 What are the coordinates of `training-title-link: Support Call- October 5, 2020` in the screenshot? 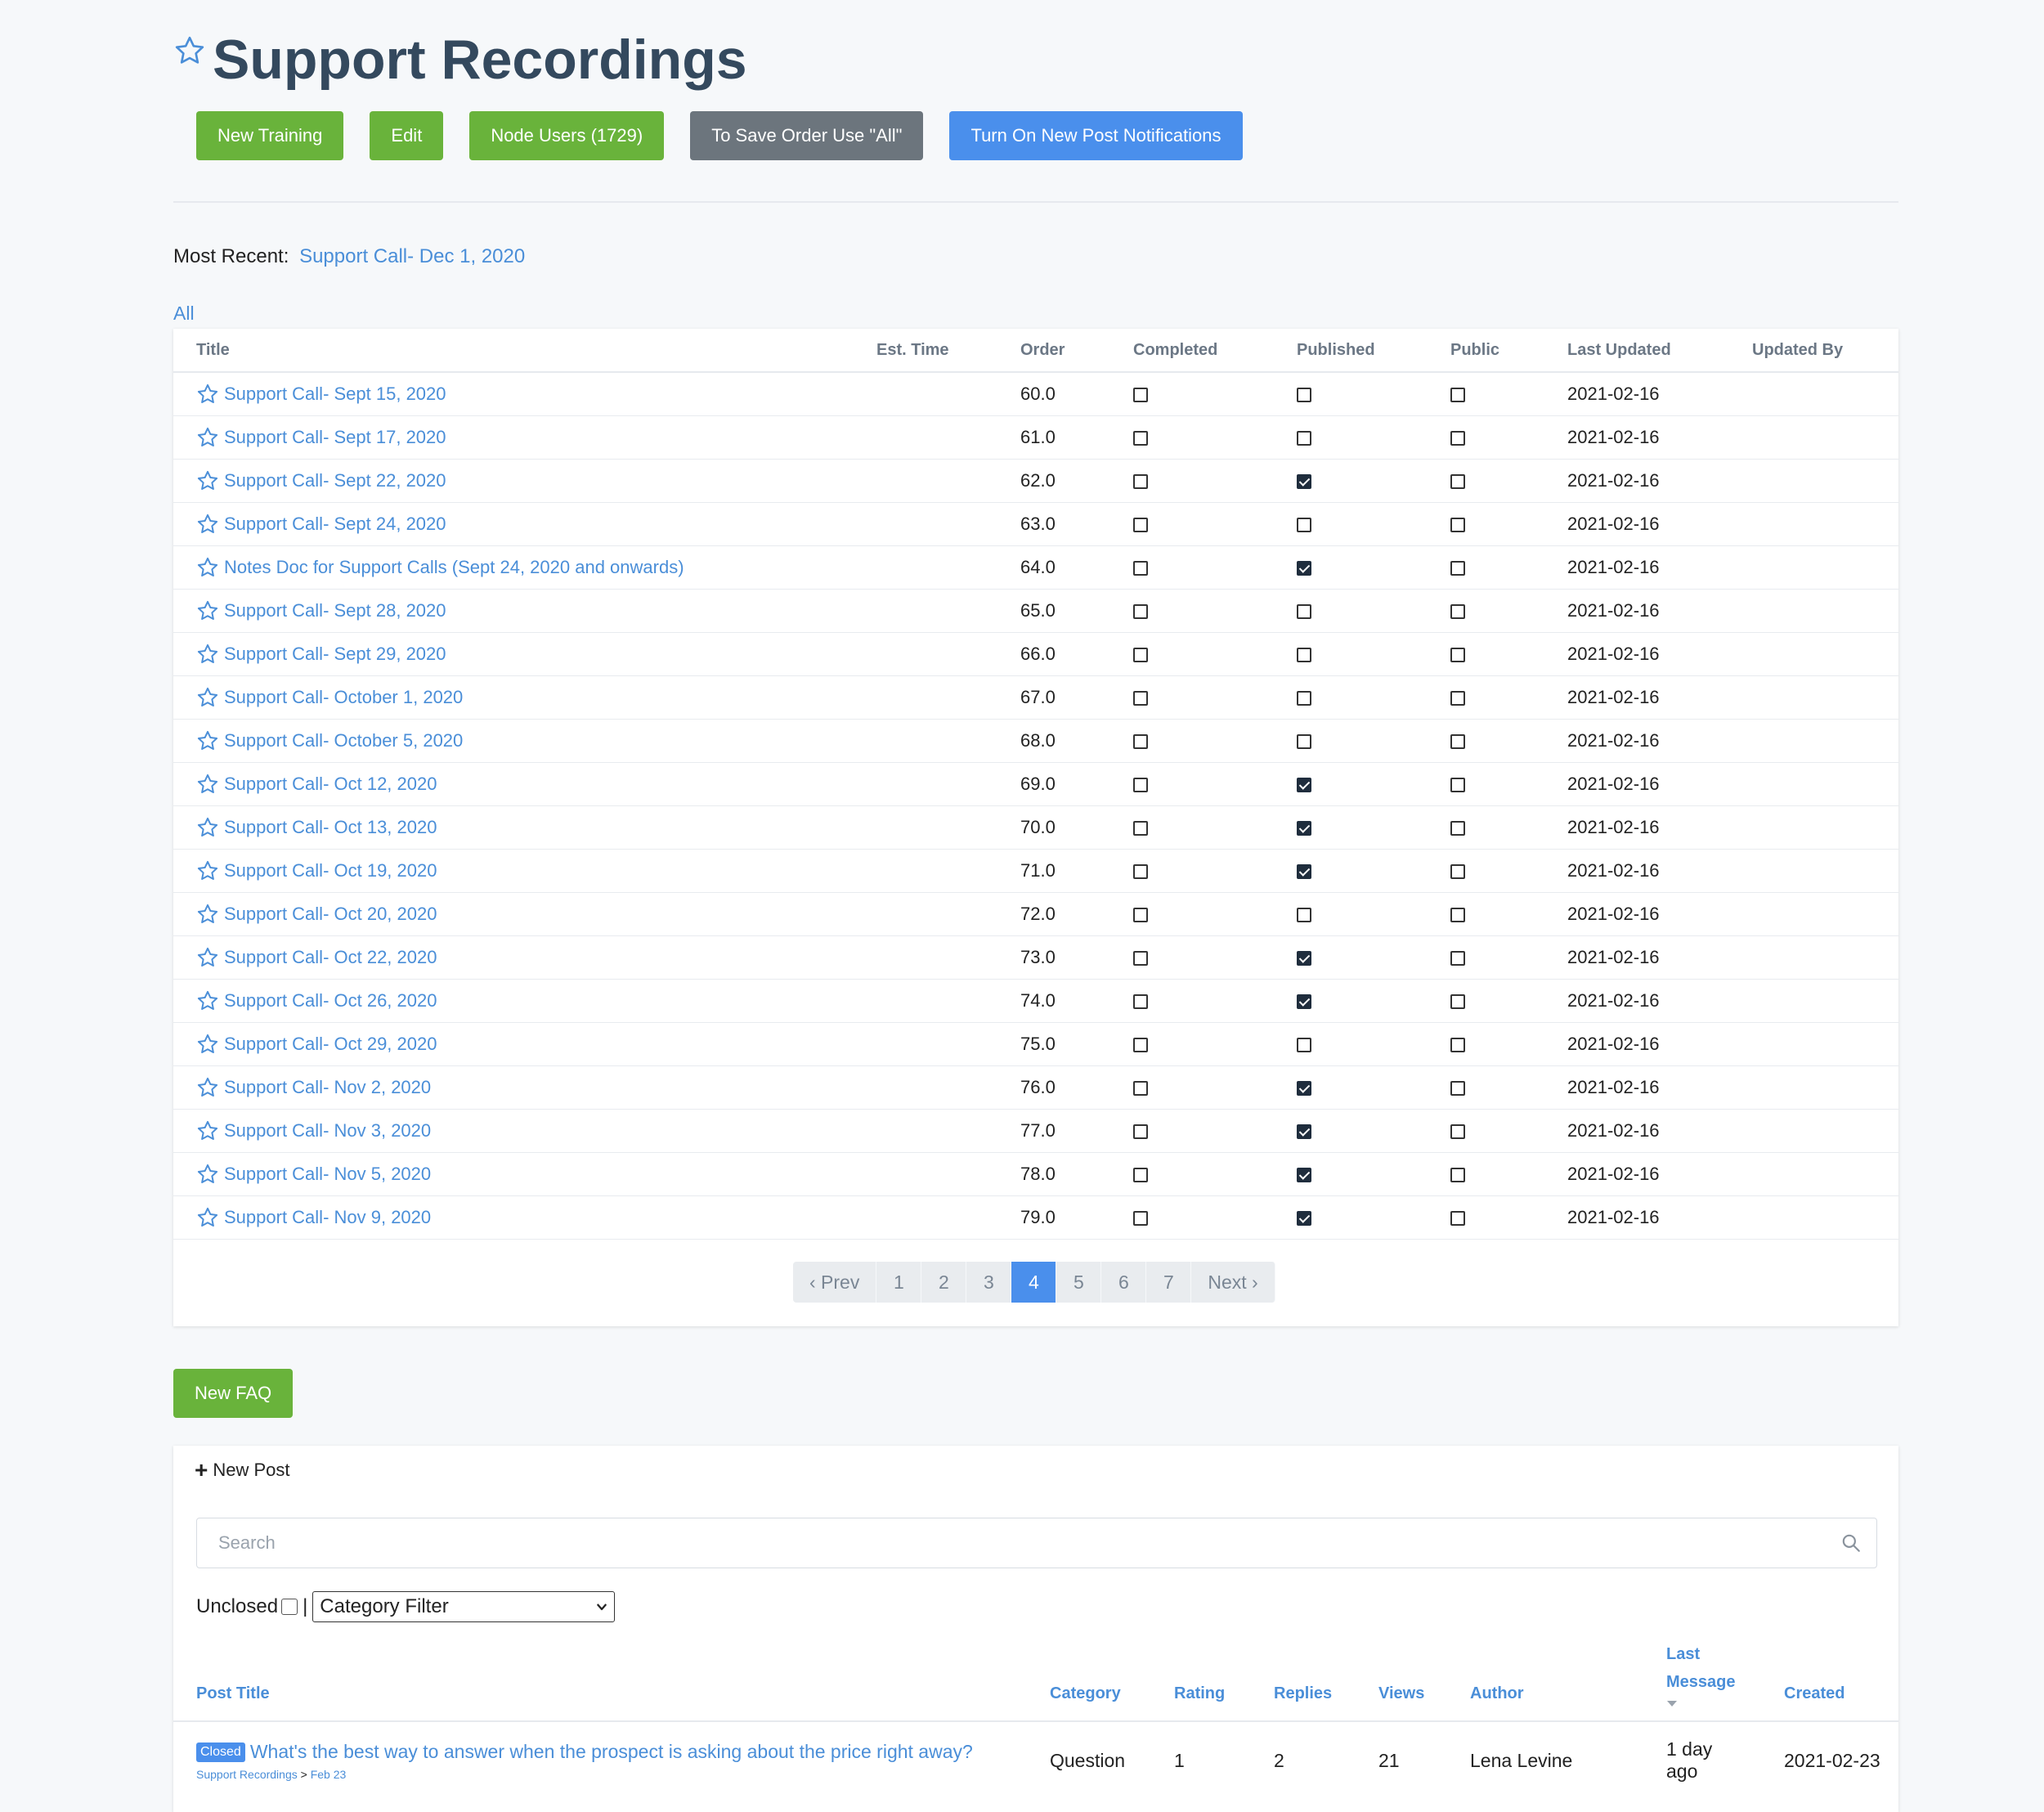 It's located at (343, 740).